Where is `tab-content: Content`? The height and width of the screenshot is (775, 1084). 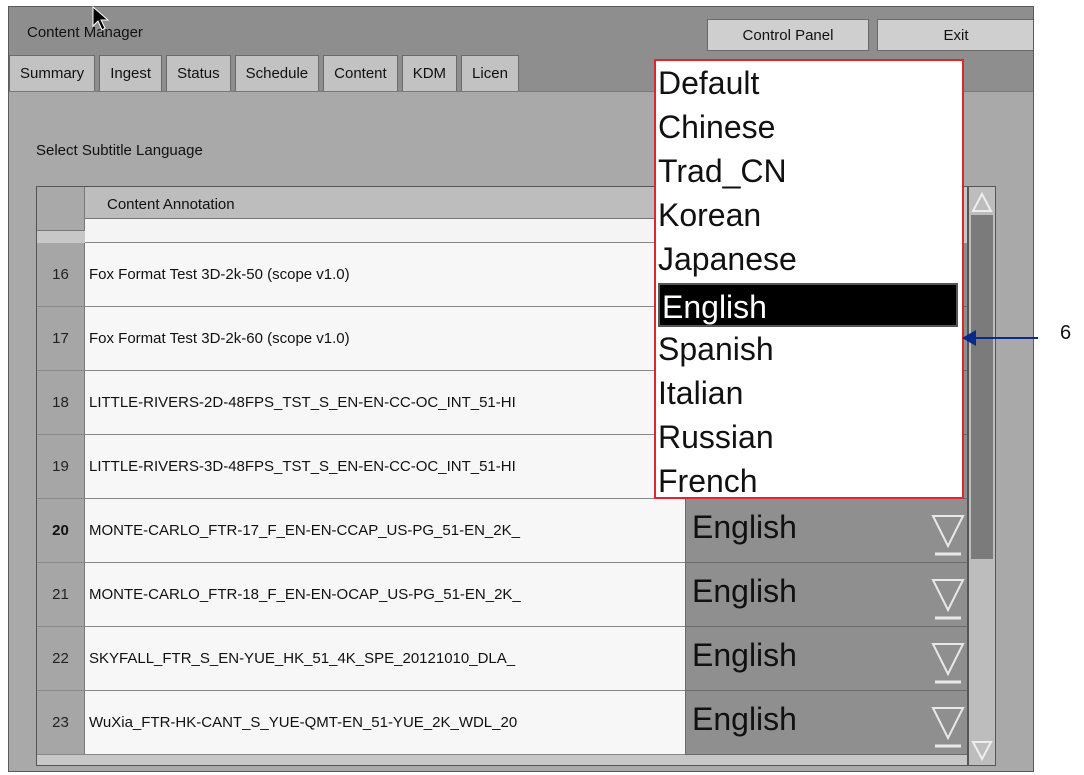 tab-content: Content is located at coordinates (360, 73).